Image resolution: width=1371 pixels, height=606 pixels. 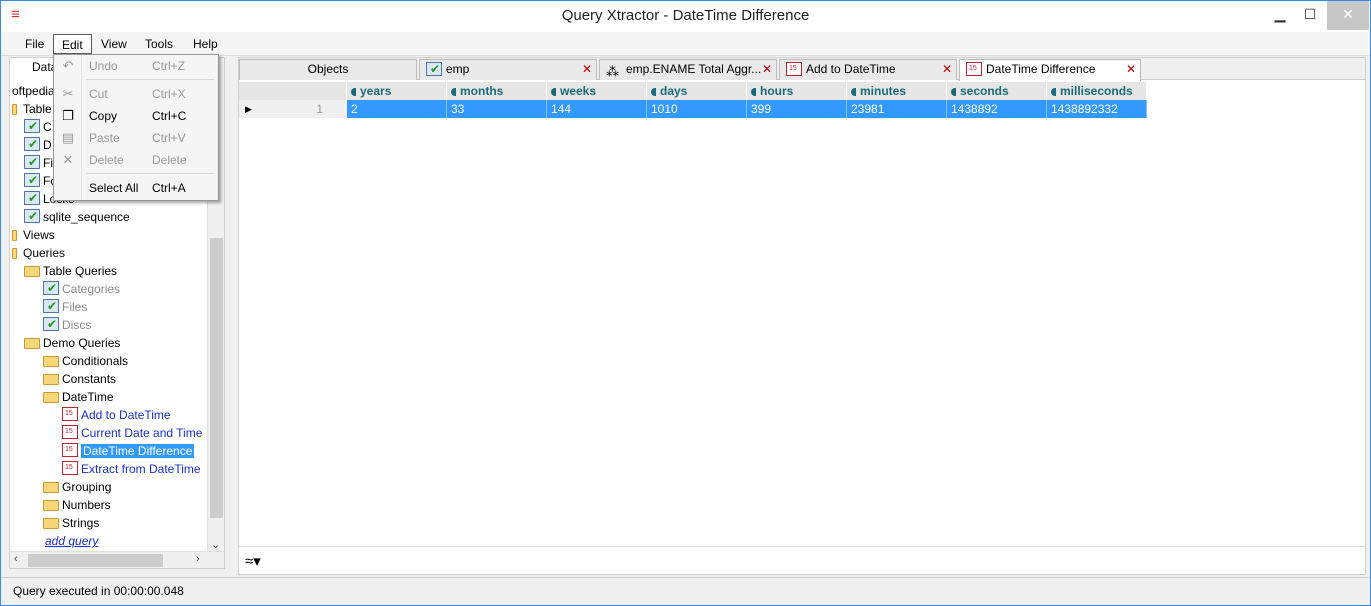 I want to click on column-header: weeks, so click(x=597, y=91).